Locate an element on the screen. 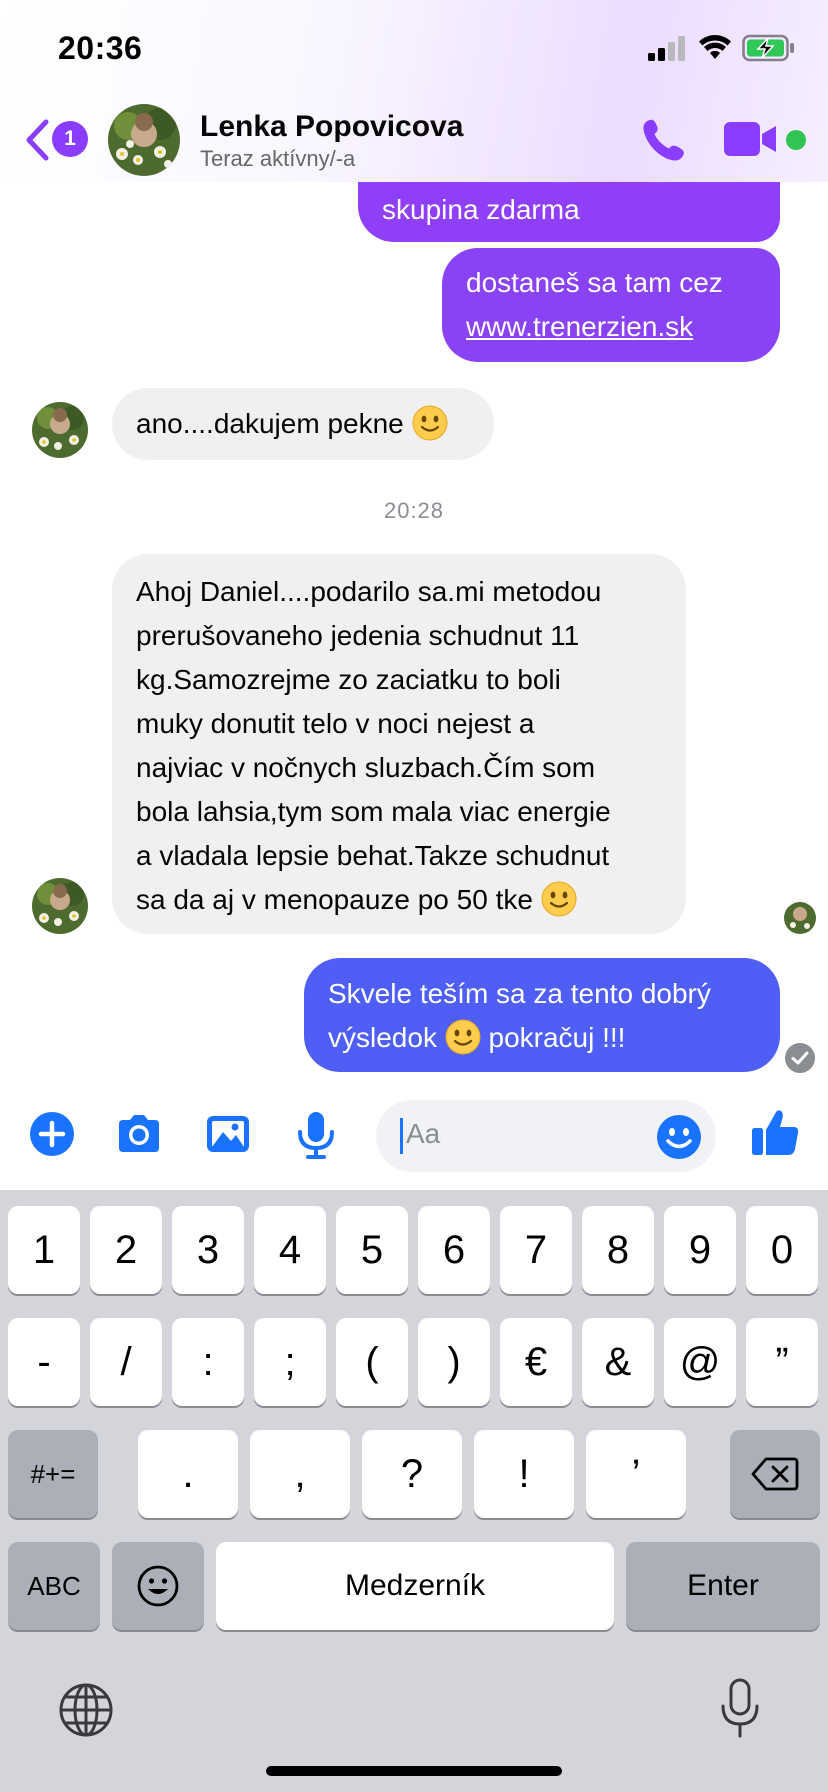  status-icons is located at coordinates (722, 48).